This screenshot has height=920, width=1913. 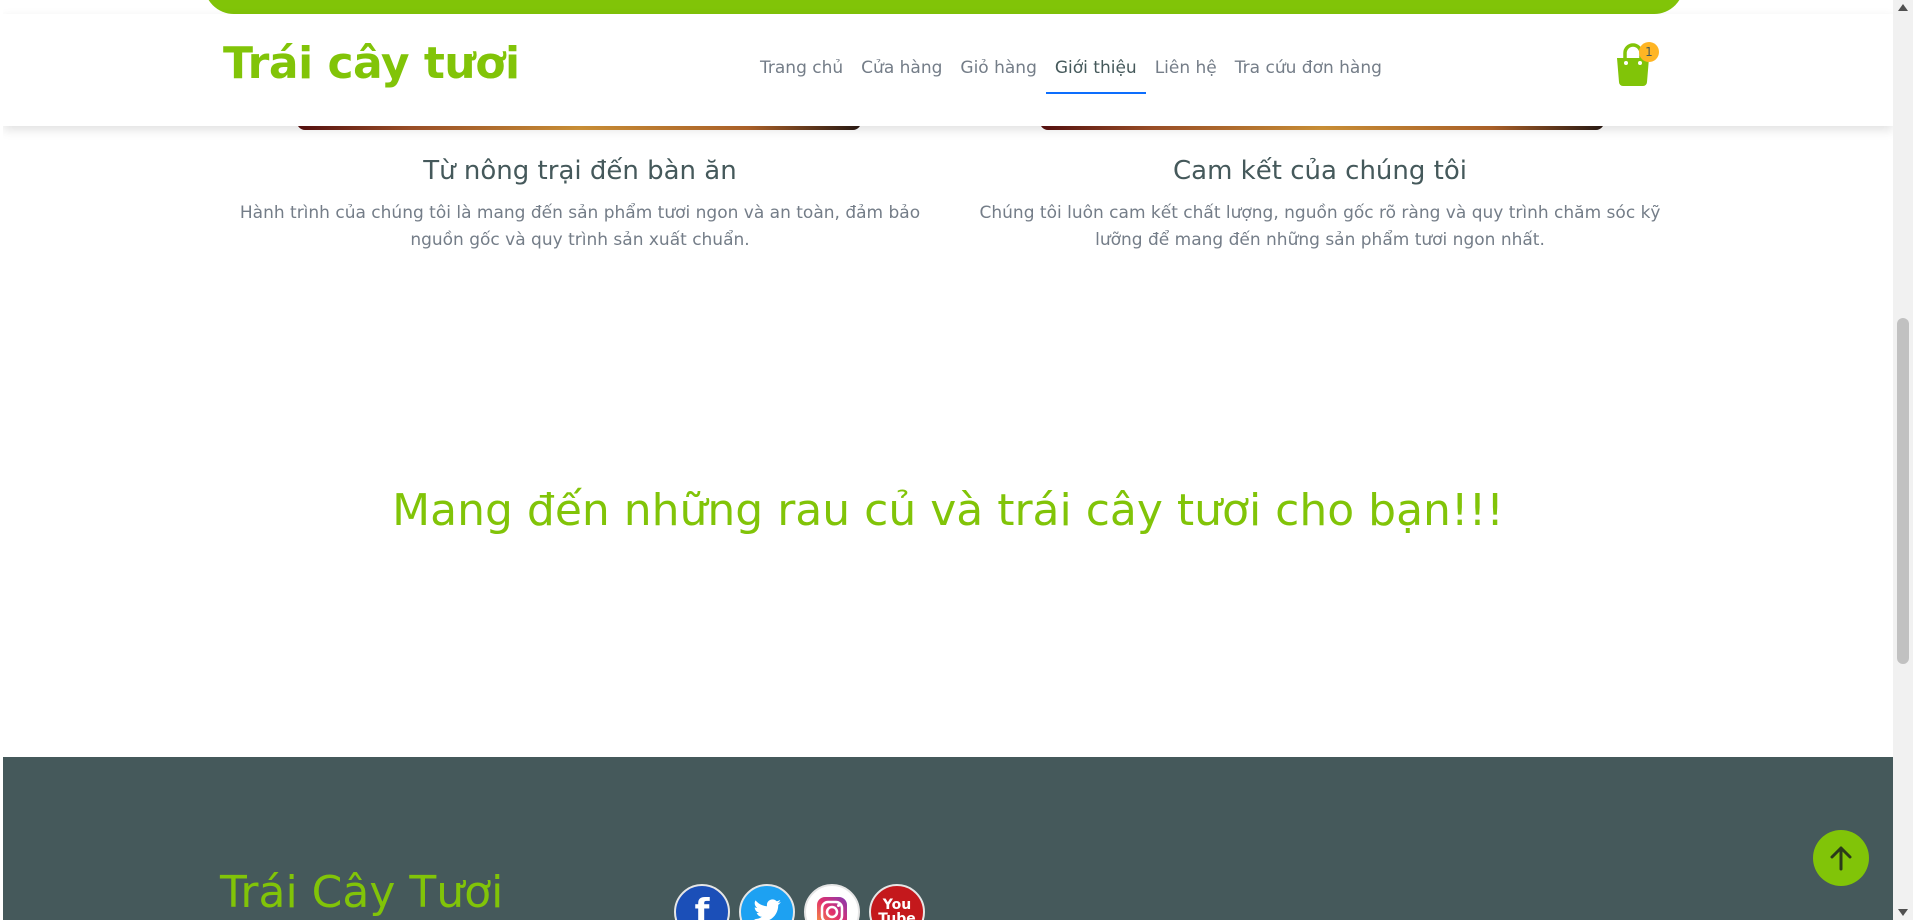 What do you see at coordinates (1308, 73) in the screenshot?
I see `nav-item-order-lookup: Tra cứu đơn hàng` at bounding box center [1308, 73].